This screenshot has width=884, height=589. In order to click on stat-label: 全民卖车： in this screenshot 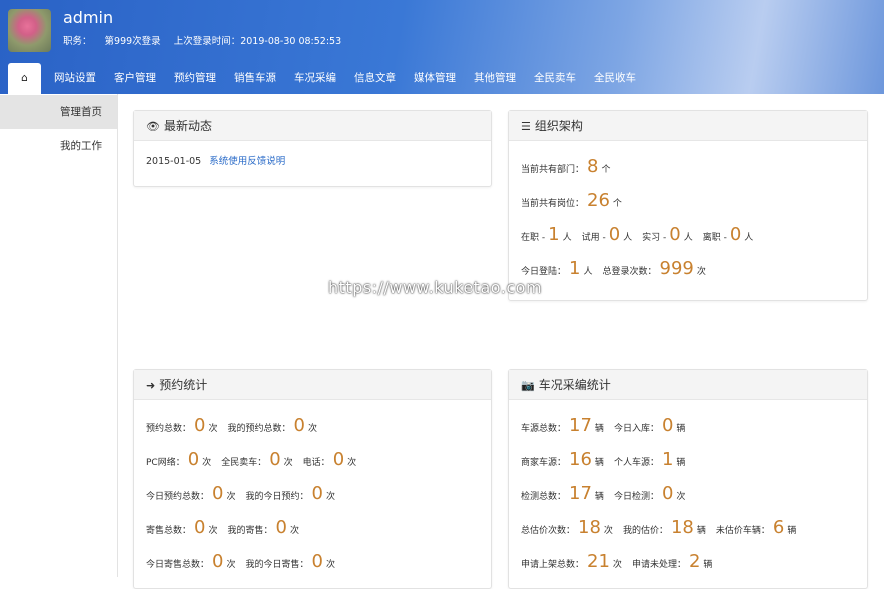, I will do `click(244, 462)`.